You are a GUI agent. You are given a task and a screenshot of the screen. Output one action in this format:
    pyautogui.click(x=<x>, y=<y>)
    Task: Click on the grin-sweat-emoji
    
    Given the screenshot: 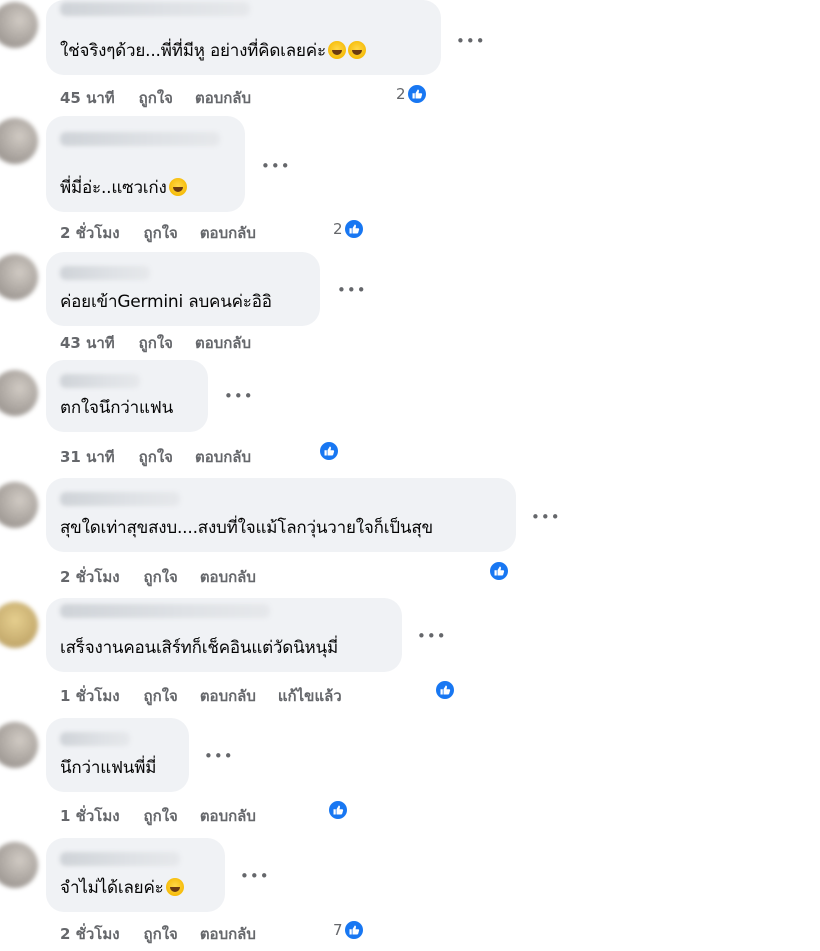 What is the action you would take?
    pyautogui.click(x=177, y=187)
    